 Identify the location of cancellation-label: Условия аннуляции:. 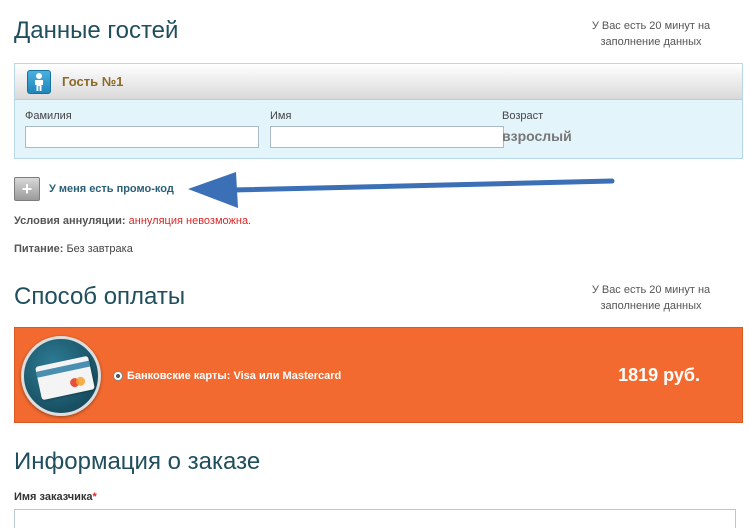
(70, 221).